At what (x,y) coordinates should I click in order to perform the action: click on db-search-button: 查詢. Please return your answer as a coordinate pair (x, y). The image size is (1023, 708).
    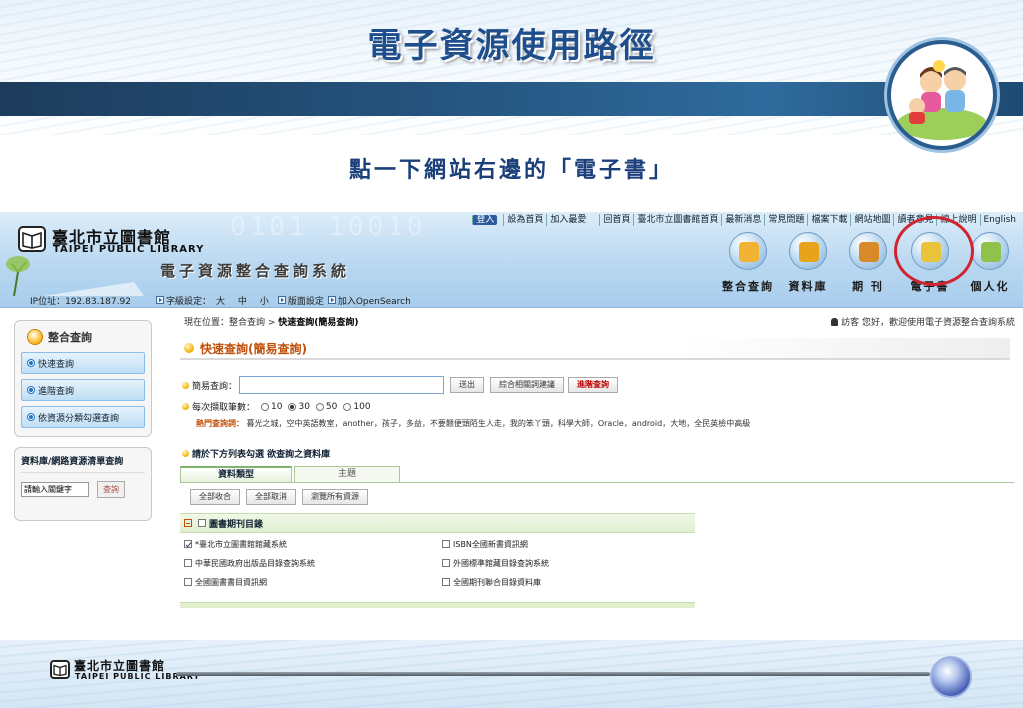
    Looking at the image, I should click on (111, 489).